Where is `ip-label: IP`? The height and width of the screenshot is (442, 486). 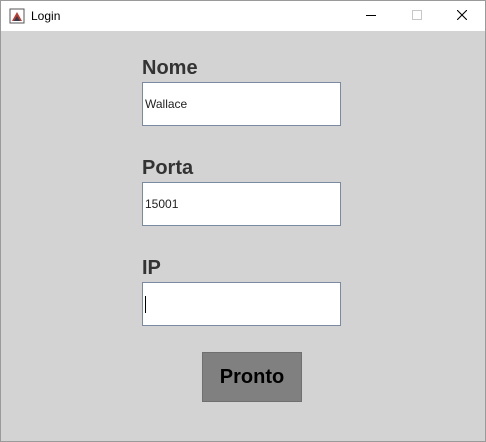 ip-label: IP is located at coordinates (151, 268).